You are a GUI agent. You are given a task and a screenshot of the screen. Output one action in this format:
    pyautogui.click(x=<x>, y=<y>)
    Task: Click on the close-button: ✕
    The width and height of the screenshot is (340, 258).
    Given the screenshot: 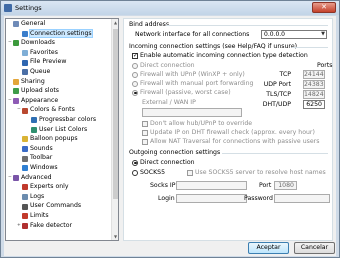 What is the action you would take?
    pyautogui.click(x=324, y=7)
    